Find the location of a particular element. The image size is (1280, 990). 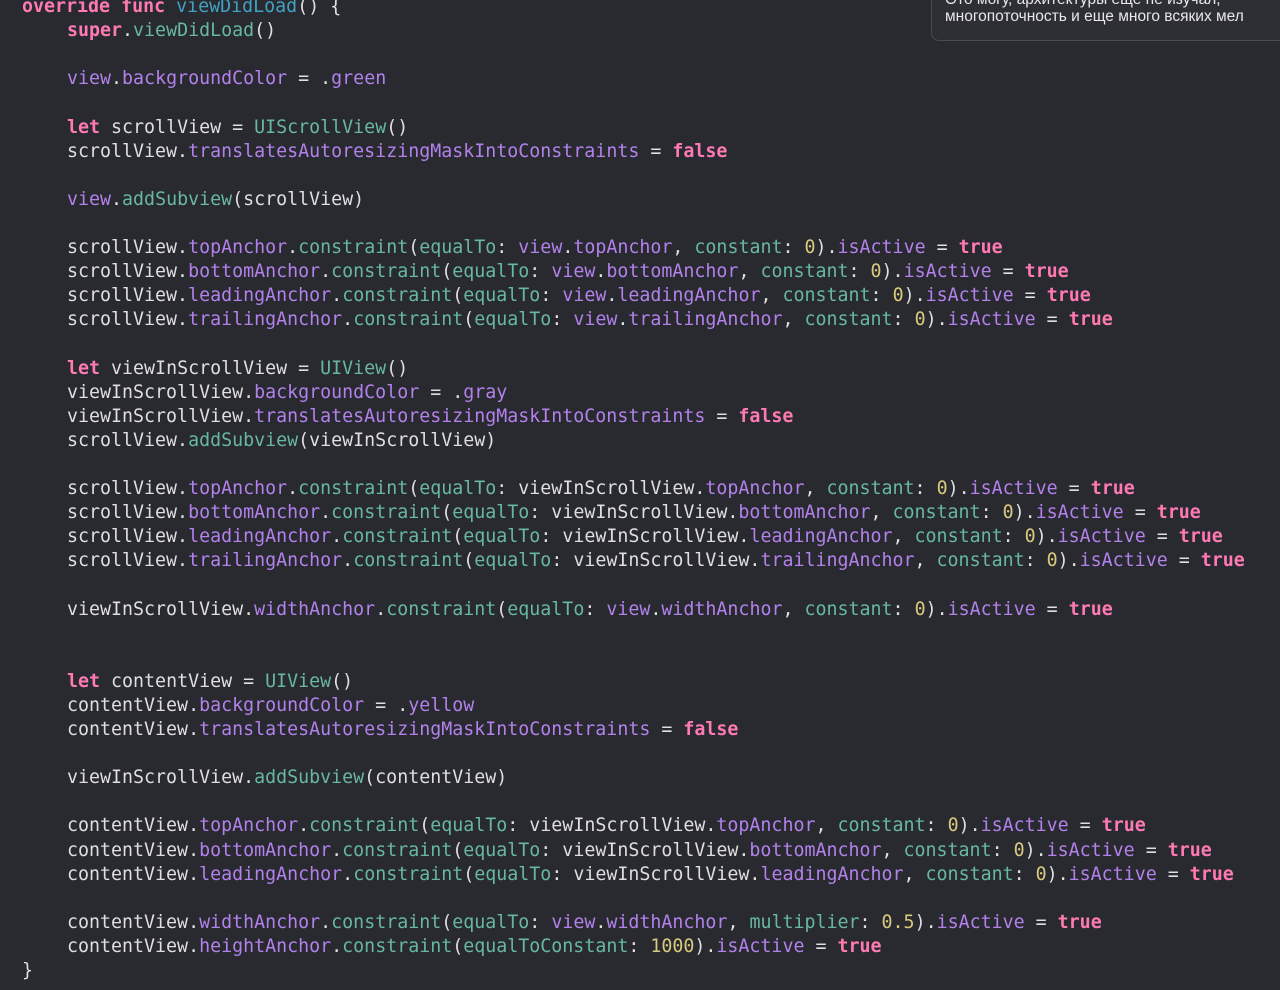

code-line: view.backgroundColor = .green is located at coordinates (193, 79).